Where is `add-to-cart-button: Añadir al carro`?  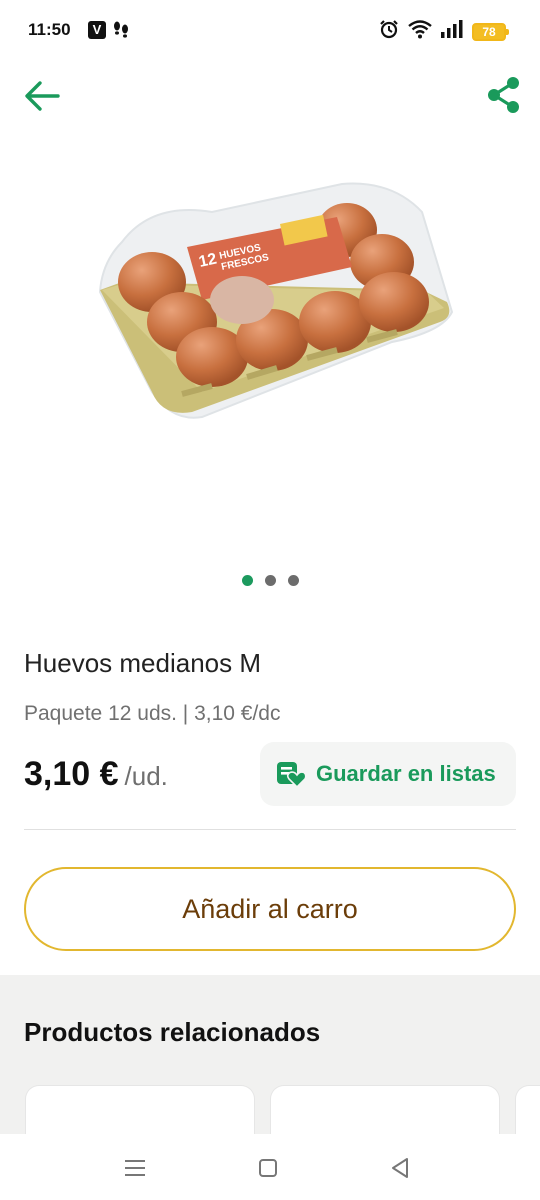
add-to-cart-button: Añadir al carro is located at coordinates (270, 909).